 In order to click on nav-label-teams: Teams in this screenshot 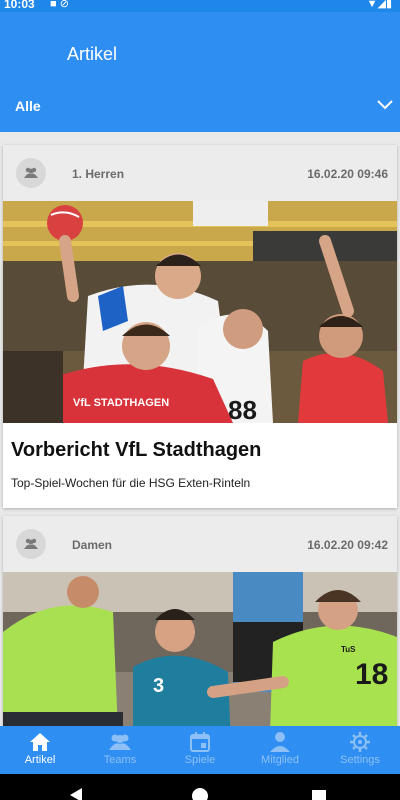, I will do `click(120, 760)`.